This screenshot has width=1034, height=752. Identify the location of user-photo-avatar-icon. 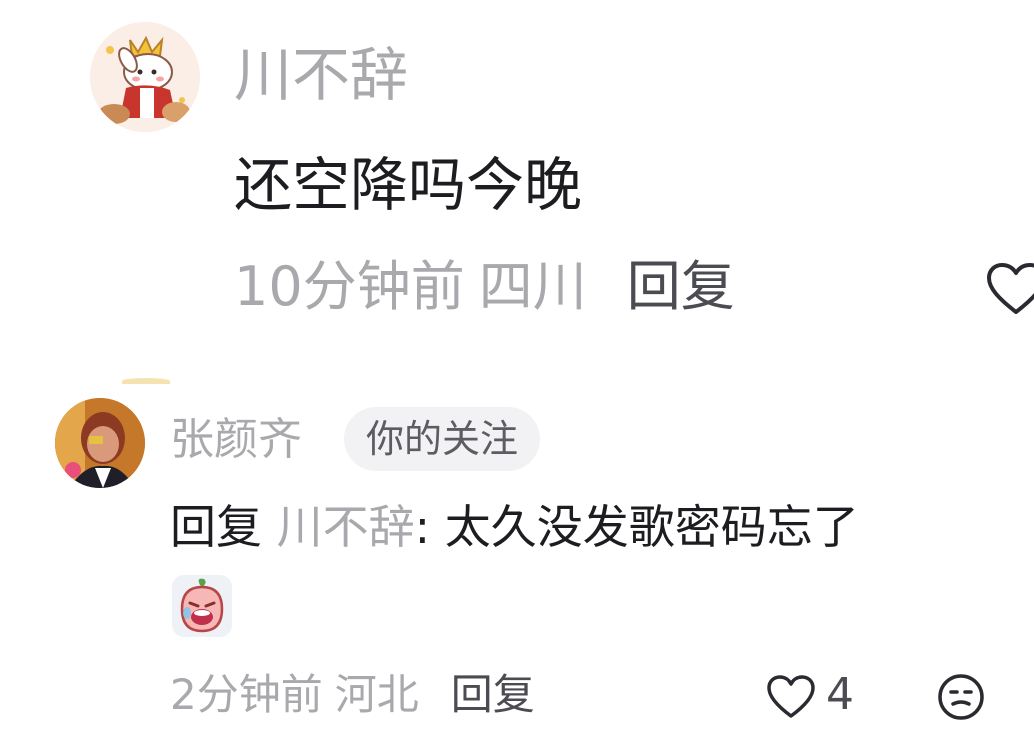
(100, 443).